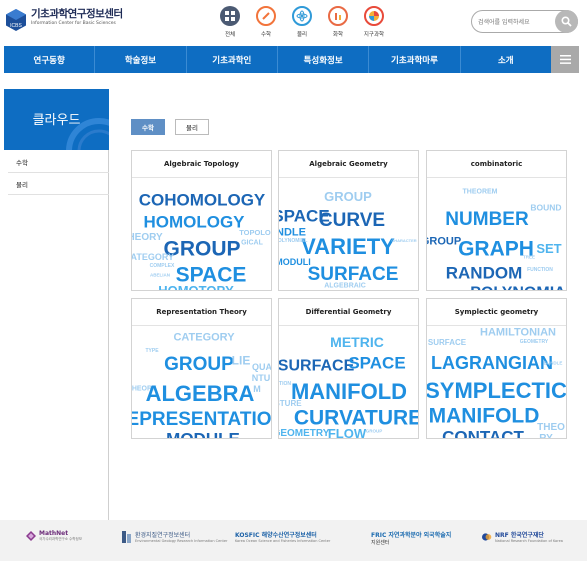 The height and width of the screenshot is (561, 587). I want to click on sidebar: 클라우드 수학 물리, so click(56, 304).